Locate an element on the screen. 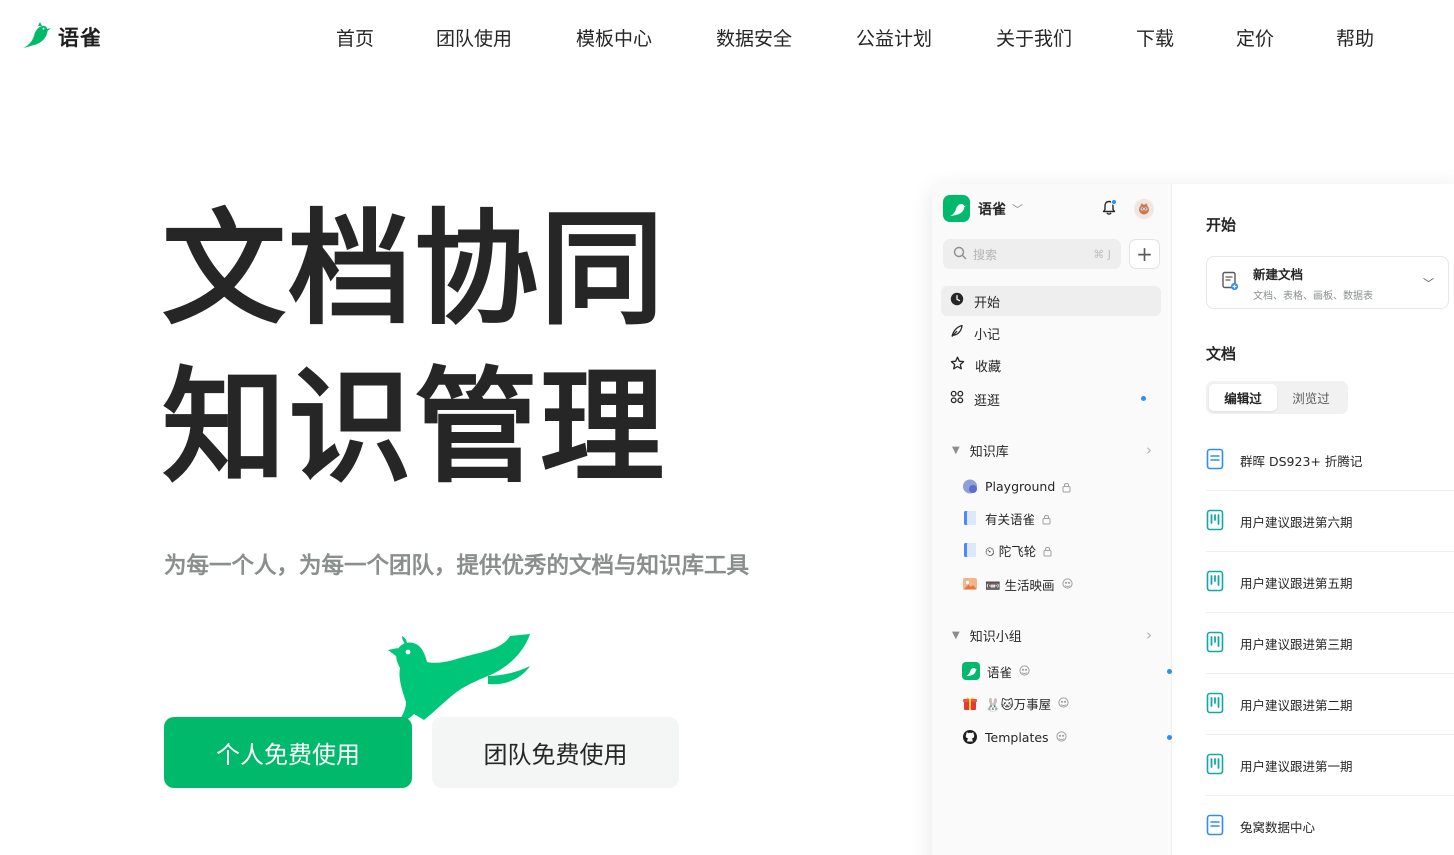  document-row: 用户建议跟进第二期 is located at coordinates (1330, 704).